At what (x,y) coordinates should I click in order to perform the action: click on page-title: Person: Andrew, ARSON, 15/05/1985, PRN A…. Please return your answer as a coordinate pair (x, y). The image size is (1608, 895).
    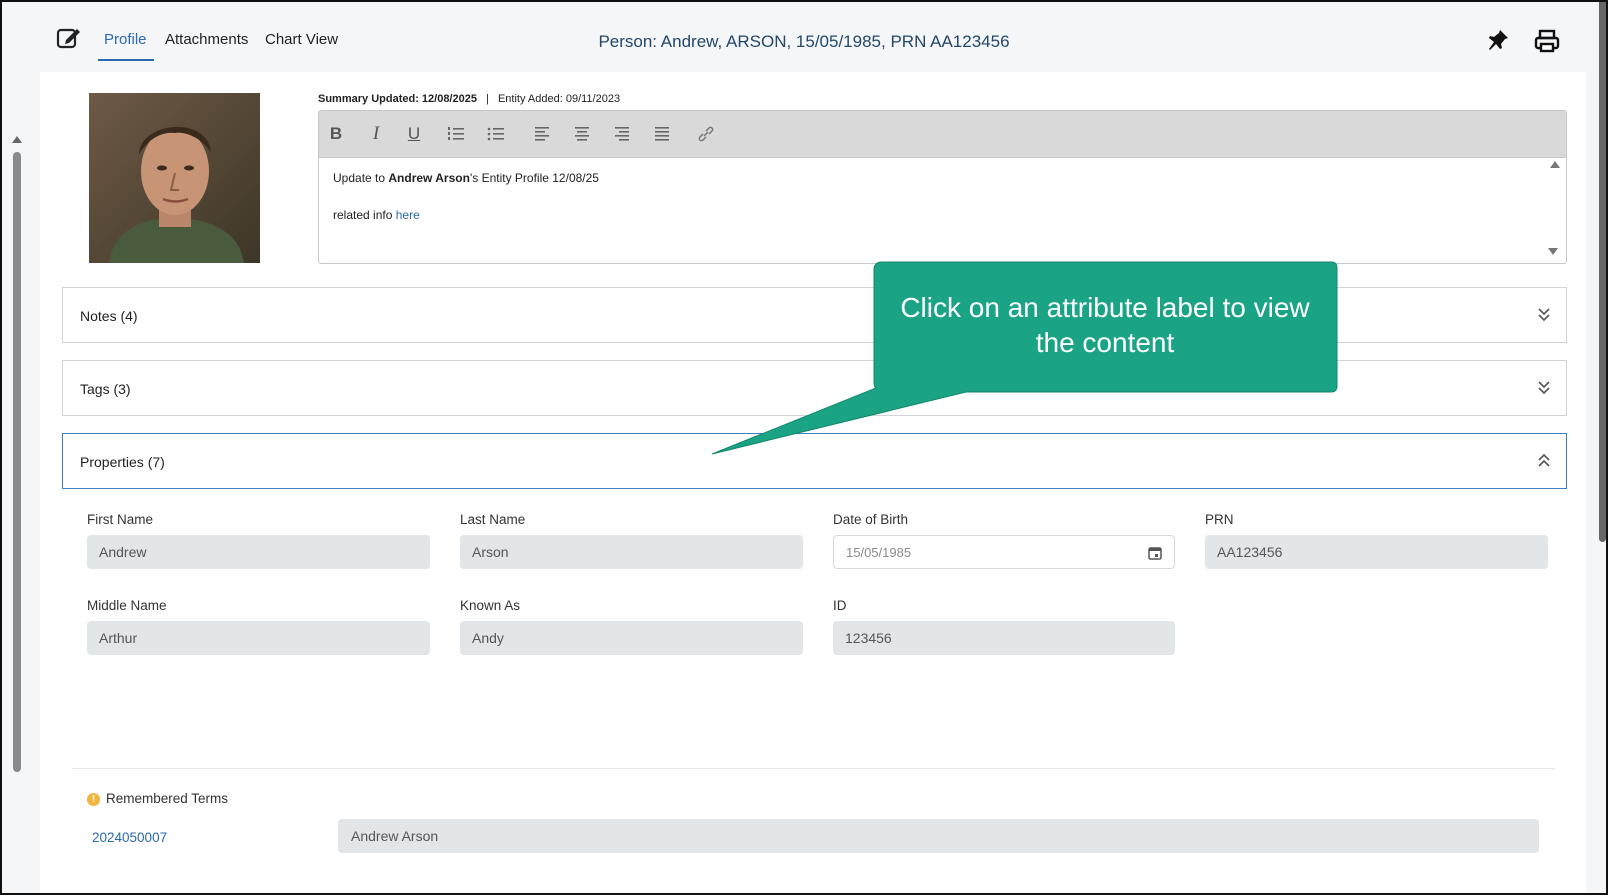
    Looking at the image, I should click on (804, 41).